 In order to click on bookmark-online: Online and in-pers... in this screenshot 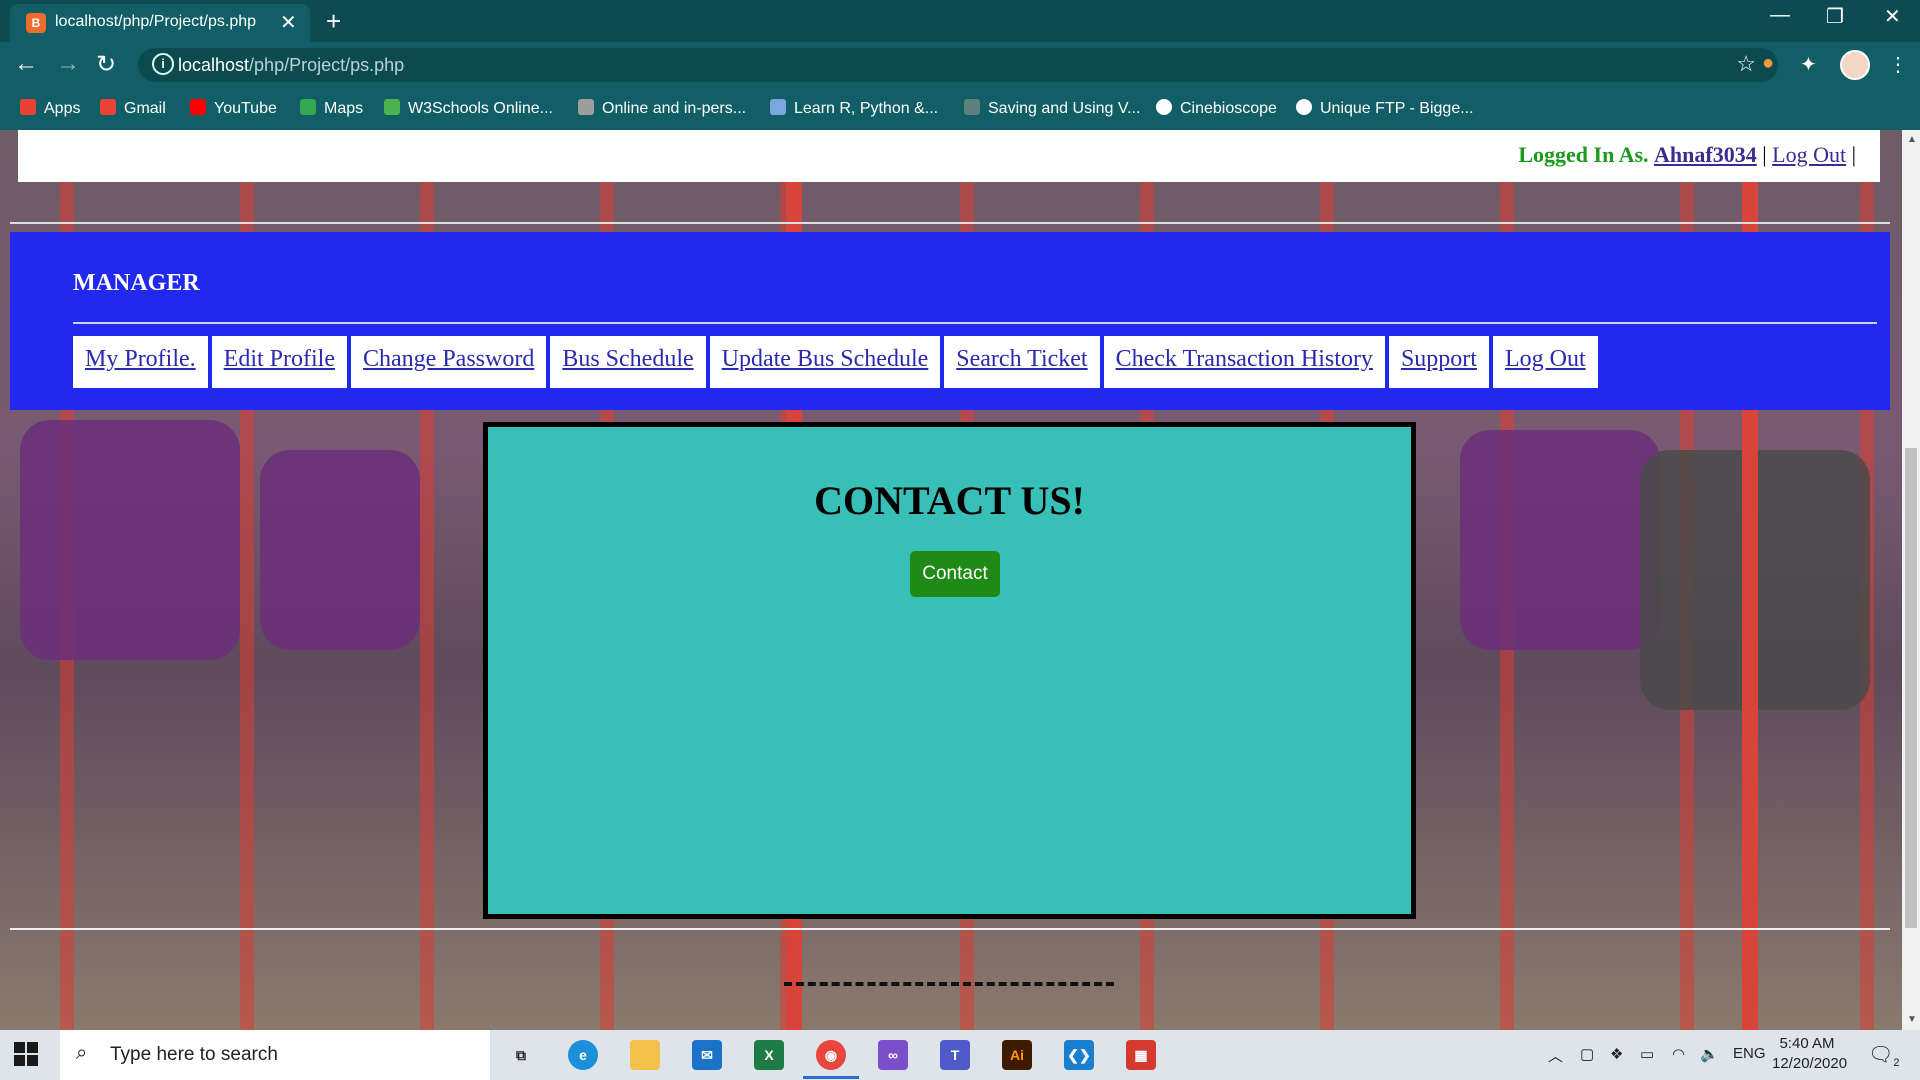, I will do `click(662, 108)`.